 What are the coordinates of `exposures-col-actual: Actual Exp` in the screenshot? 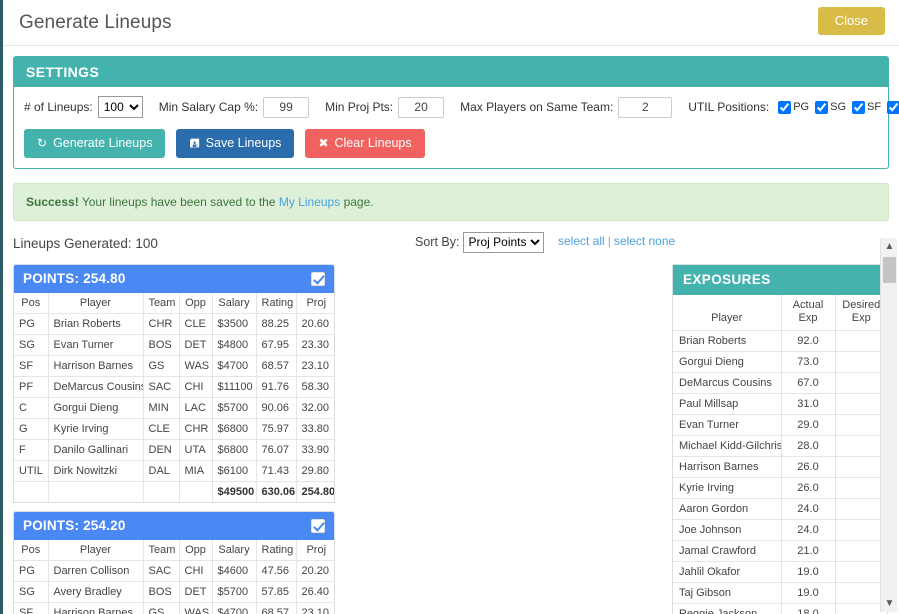 It's located at (808, 312).